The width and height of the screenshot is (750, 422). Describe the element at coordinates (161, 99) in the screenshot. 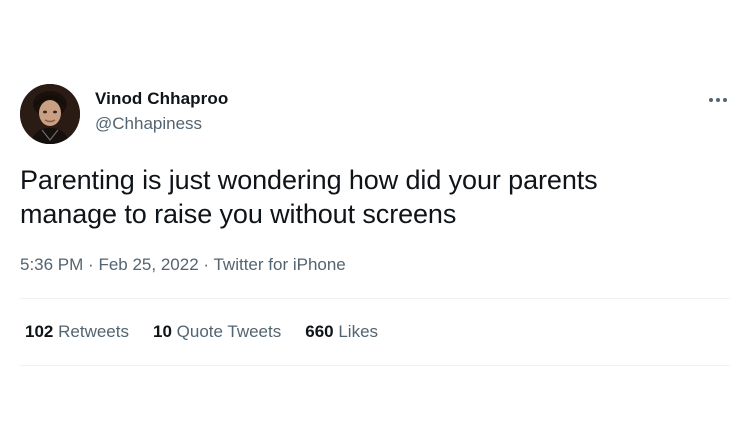

I see `author-name: Vinod Chhaproo` at that location.